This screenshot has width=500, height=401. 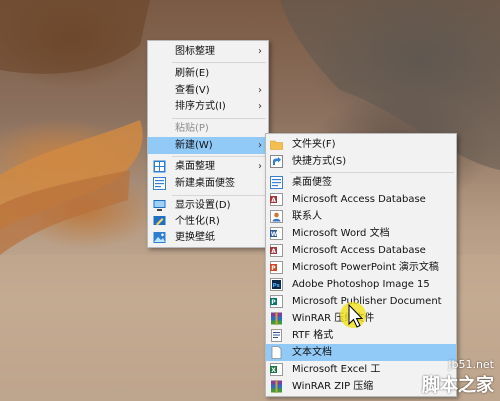 I want to click on powerpoint-icon: P, so click(x=276, y=267).